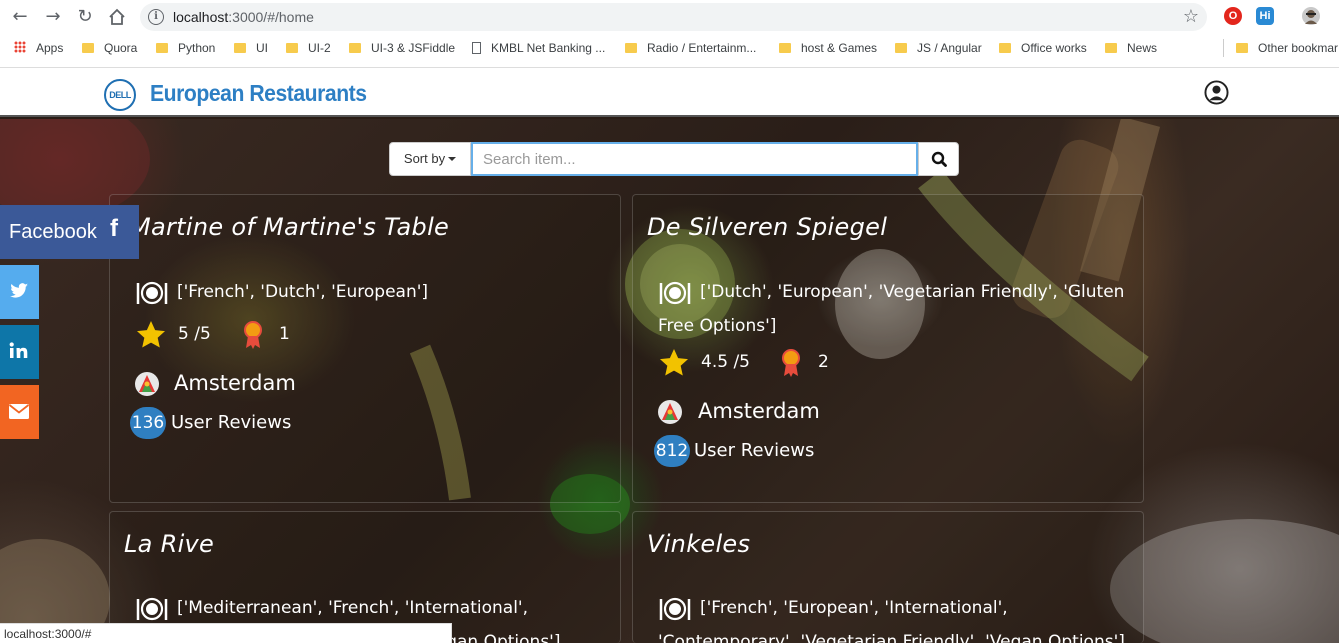 The height and width of the screenshot is (643, 1339). What do you see at coordinates (767, 227) in the screenshot?
I see `restaurant-name: De Silveren Spiegel` at bounding box center [767, 227].